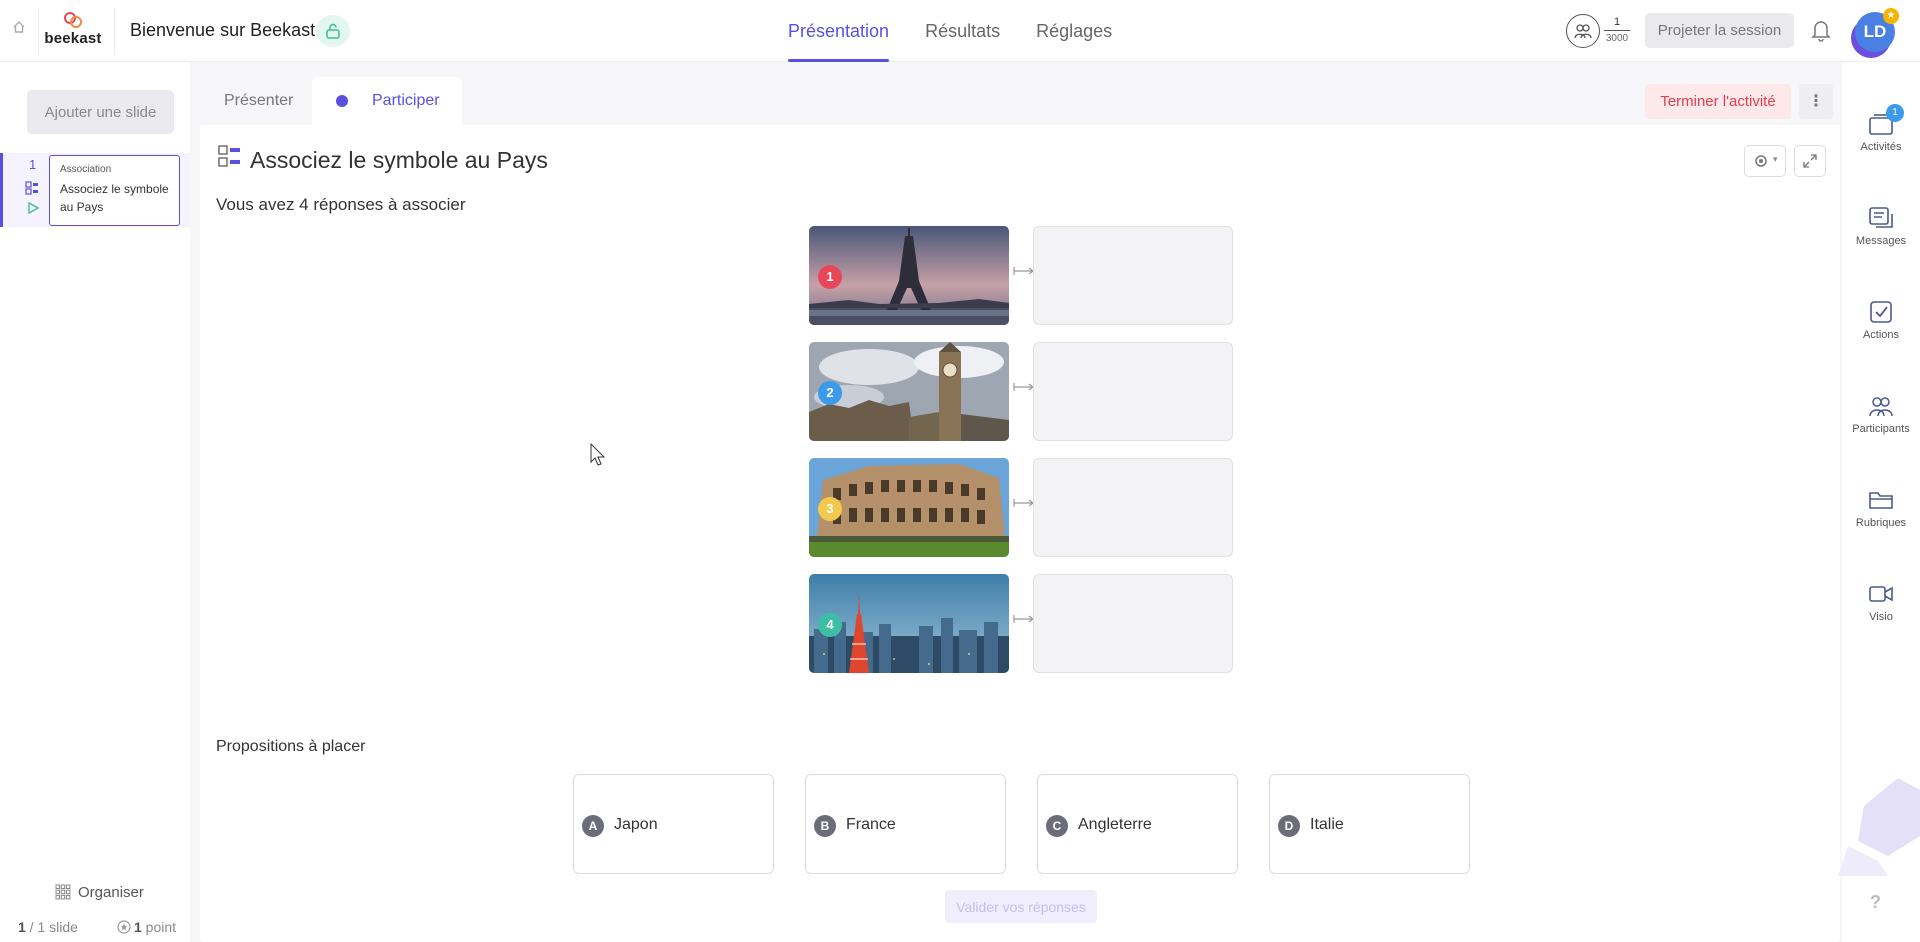 The height and width of the screenshot is (942, 1920). What do you see at coordinates (51, 927) in the screenshot?
I see `slide-counter-text: / 1 slide` at bounding box center [51, 927].